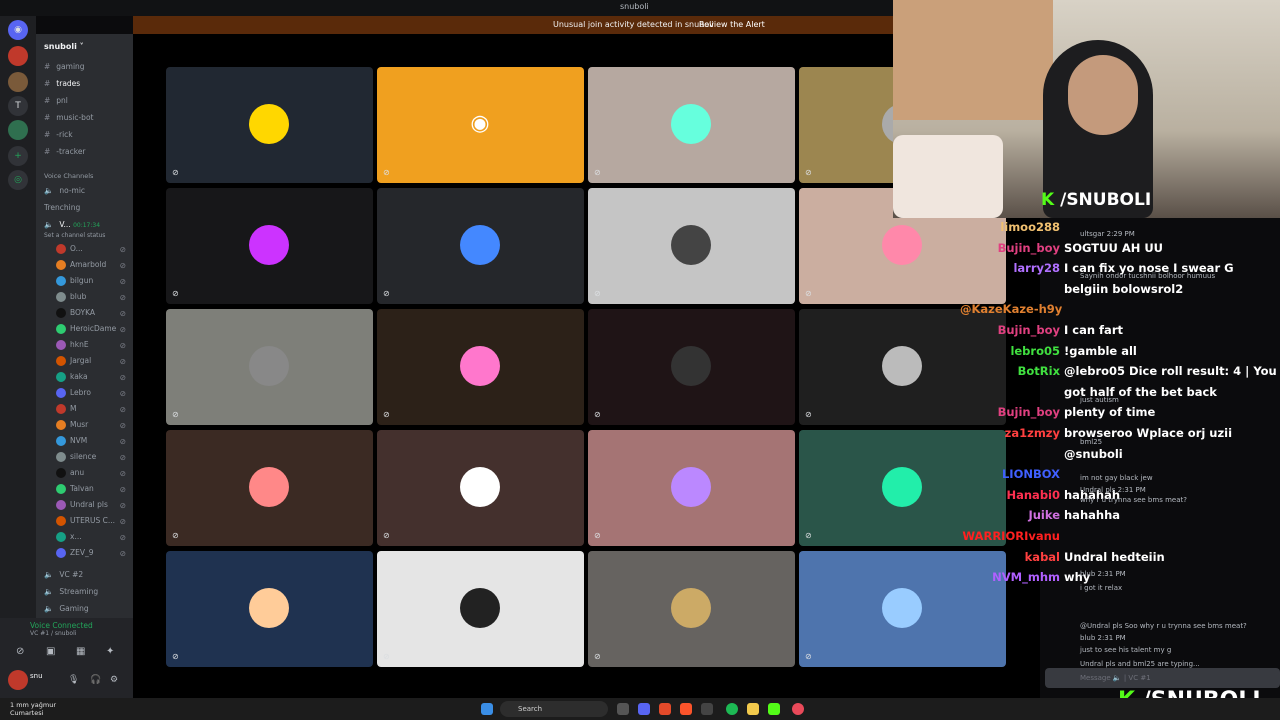 The width and height of the screenshot is (1280, 720). Describe the element at coordinates (93, 395) in the screenshot. I see `voice-member: Lebro ⊘` at that location.